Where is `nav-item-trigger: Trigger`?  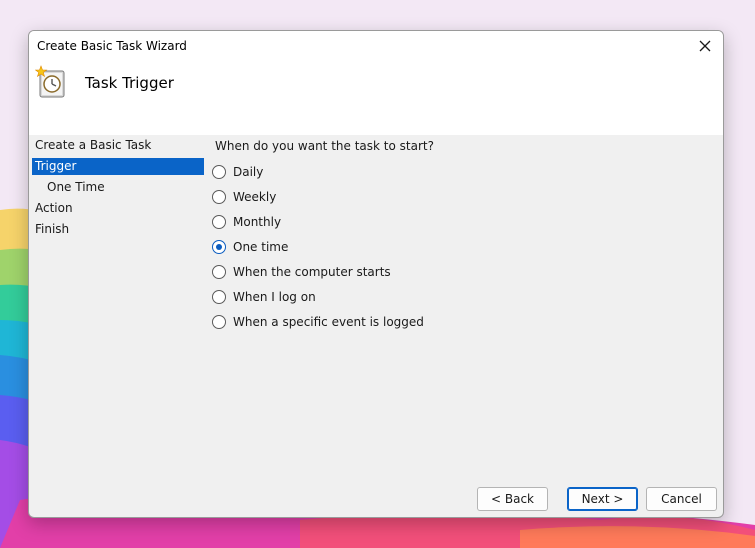
nav-item-trigger: Trigger is located at coordinates (118, 166).